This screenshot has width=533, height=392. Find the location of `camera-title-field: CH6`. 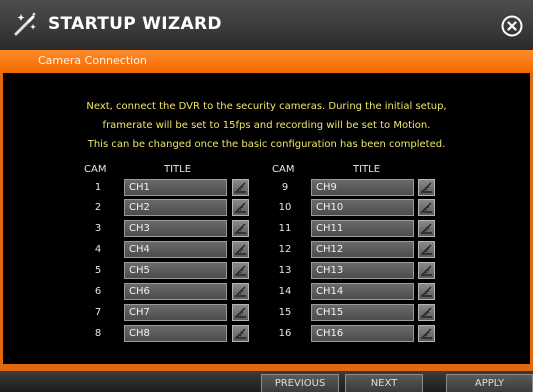

camera-title-field: CH6 is located at coordinates (175, 291).